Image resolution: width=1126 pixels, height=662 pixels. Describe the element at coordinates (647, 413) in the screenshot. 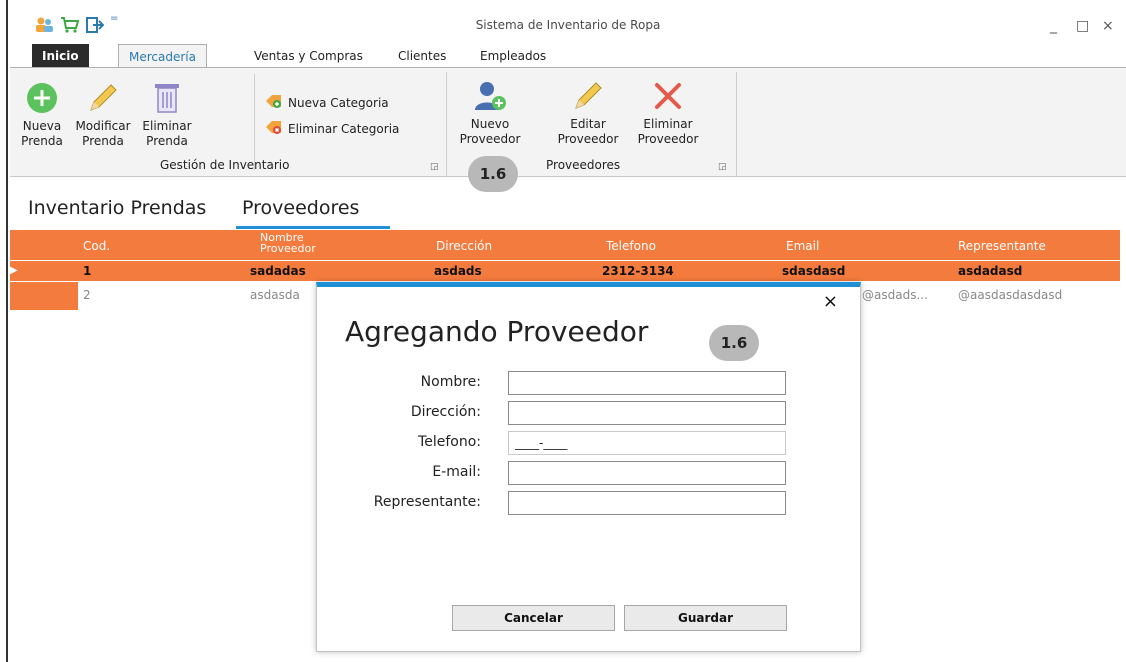

I see `direccion-field` at that location.